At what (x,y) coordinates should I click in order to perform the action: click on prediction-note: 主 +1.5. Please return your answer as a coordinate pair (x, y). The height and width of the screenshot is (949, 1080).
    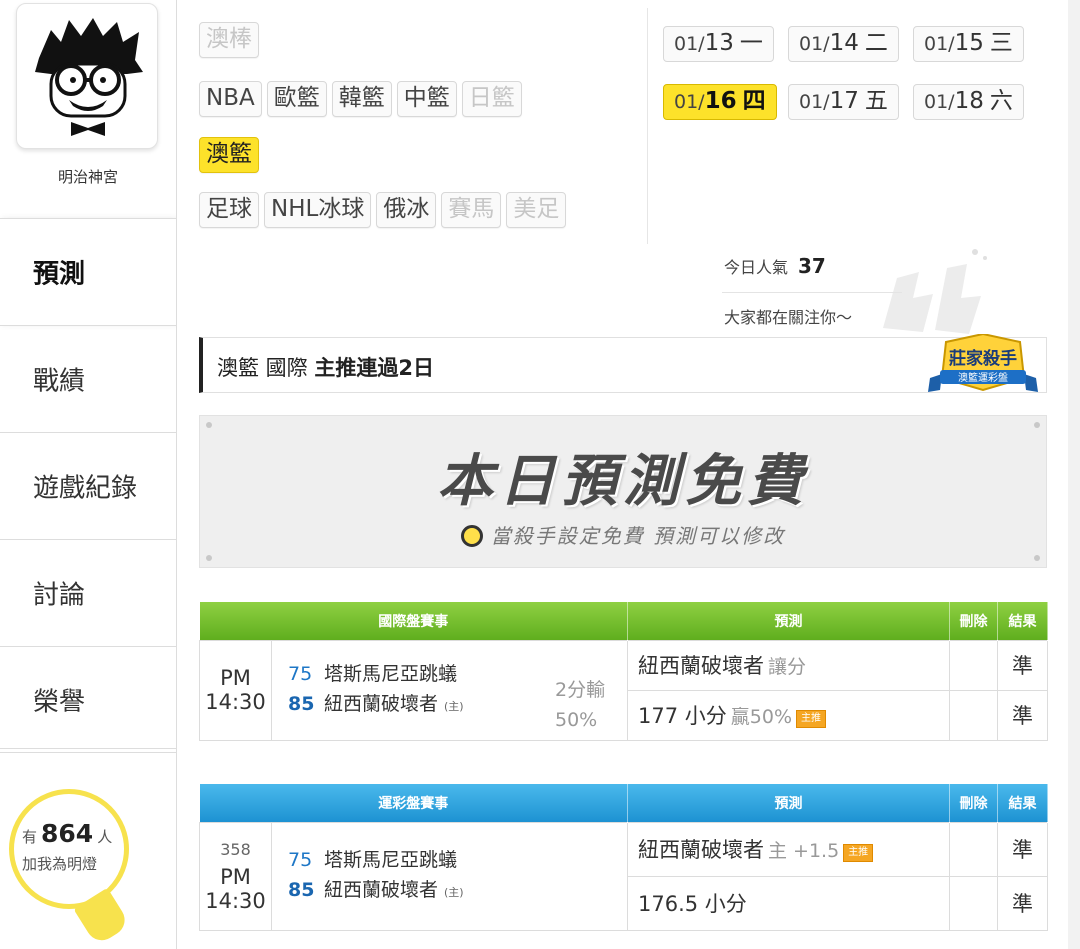
    Looking at the image, I should click on (804, 851).